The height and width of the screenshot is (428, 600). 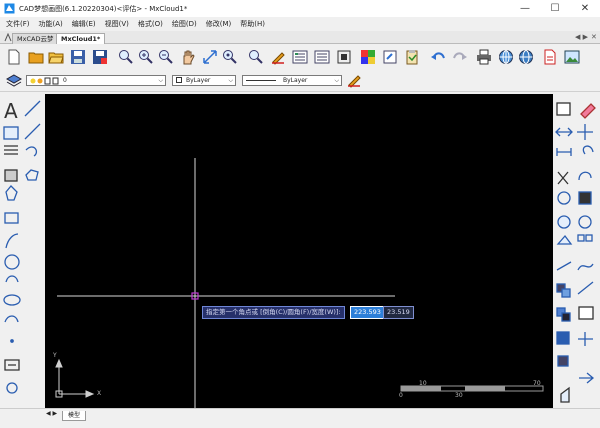 What do you see at coordinates (56, 57) in the screenshot?
I see `open-folder-icon` at bounding box center [56, 57].